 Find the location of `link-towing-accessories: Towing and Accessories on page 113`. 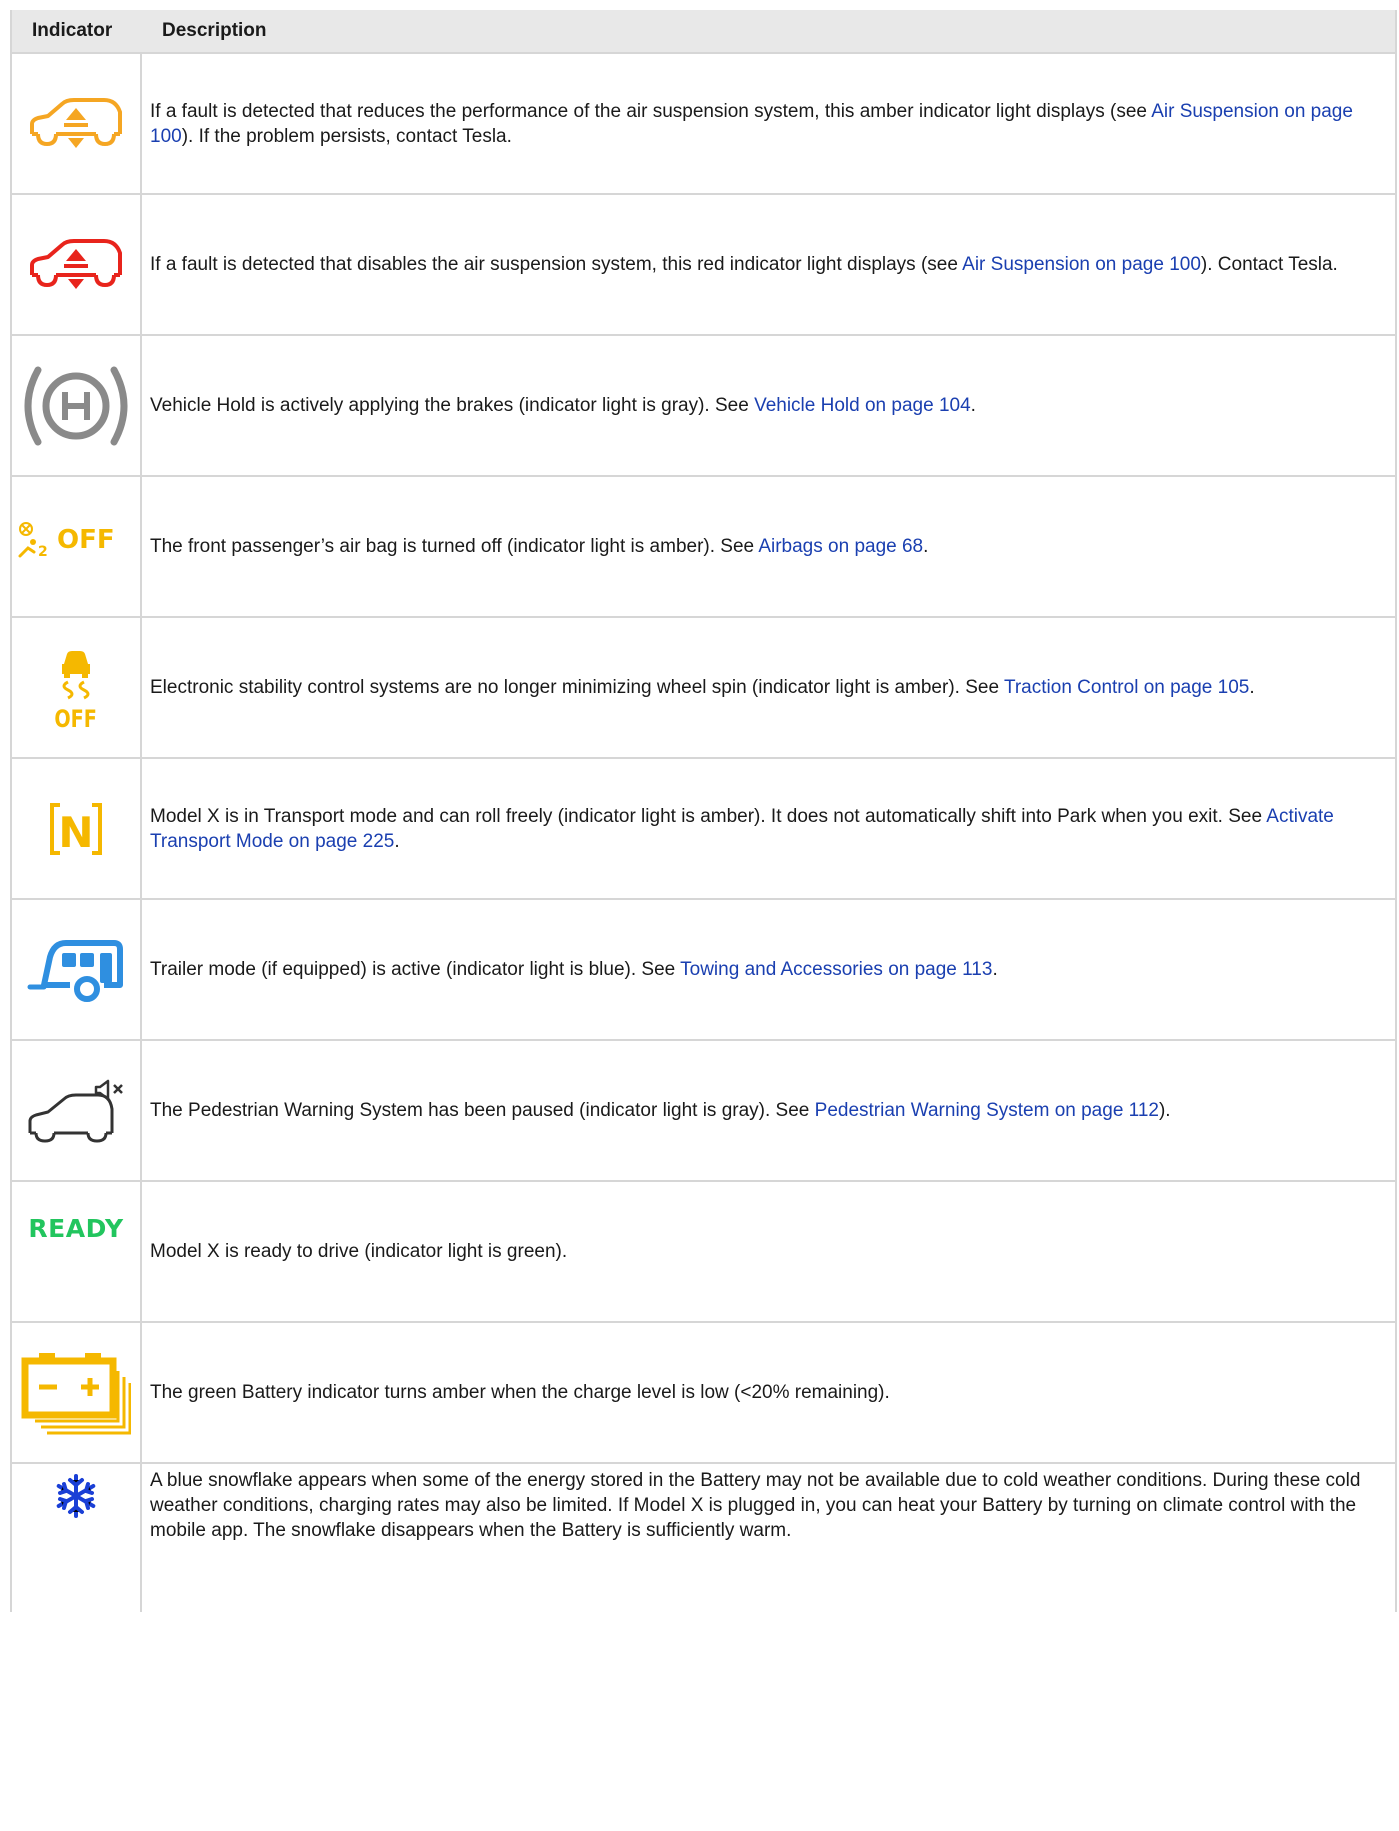

link-towing-accessories: Towing and Accessories on page 113 is located at coordinates (836, 969).